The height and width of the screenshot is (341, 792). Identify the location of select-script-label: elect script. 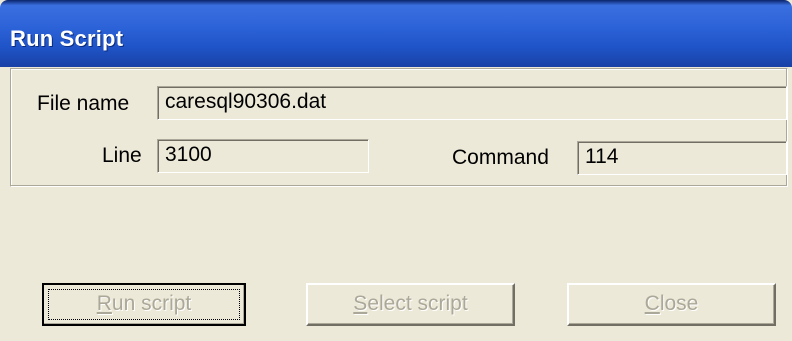
(417, 303).